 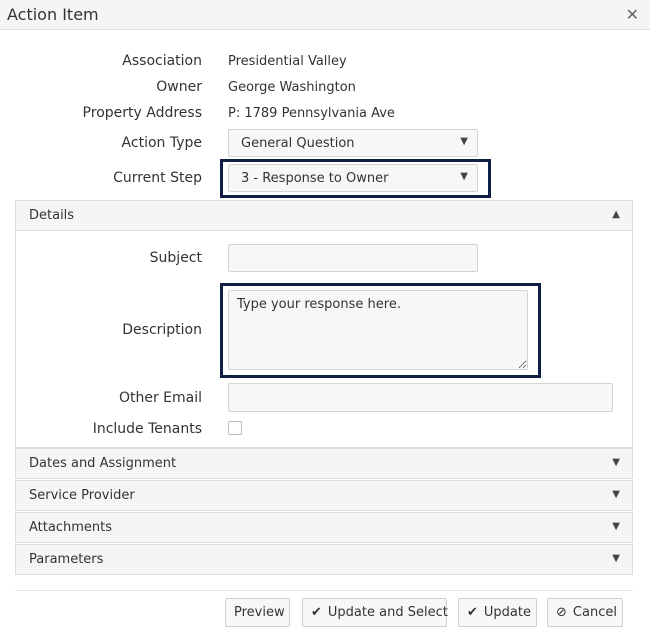 I want to click on dates-assignment-section-header: Dates and Assignment ▼, so click(x=324, y=463).